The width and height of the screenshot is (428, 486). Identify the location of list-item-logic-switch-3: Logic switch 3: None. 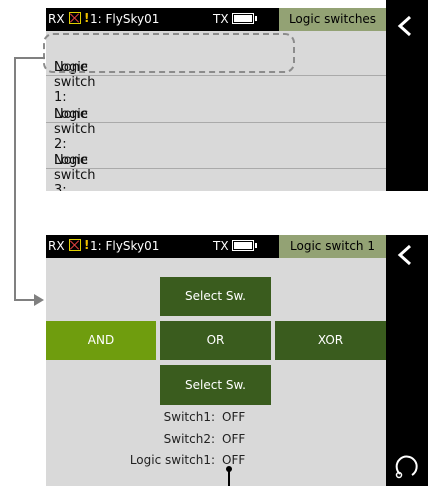
(216, 158).